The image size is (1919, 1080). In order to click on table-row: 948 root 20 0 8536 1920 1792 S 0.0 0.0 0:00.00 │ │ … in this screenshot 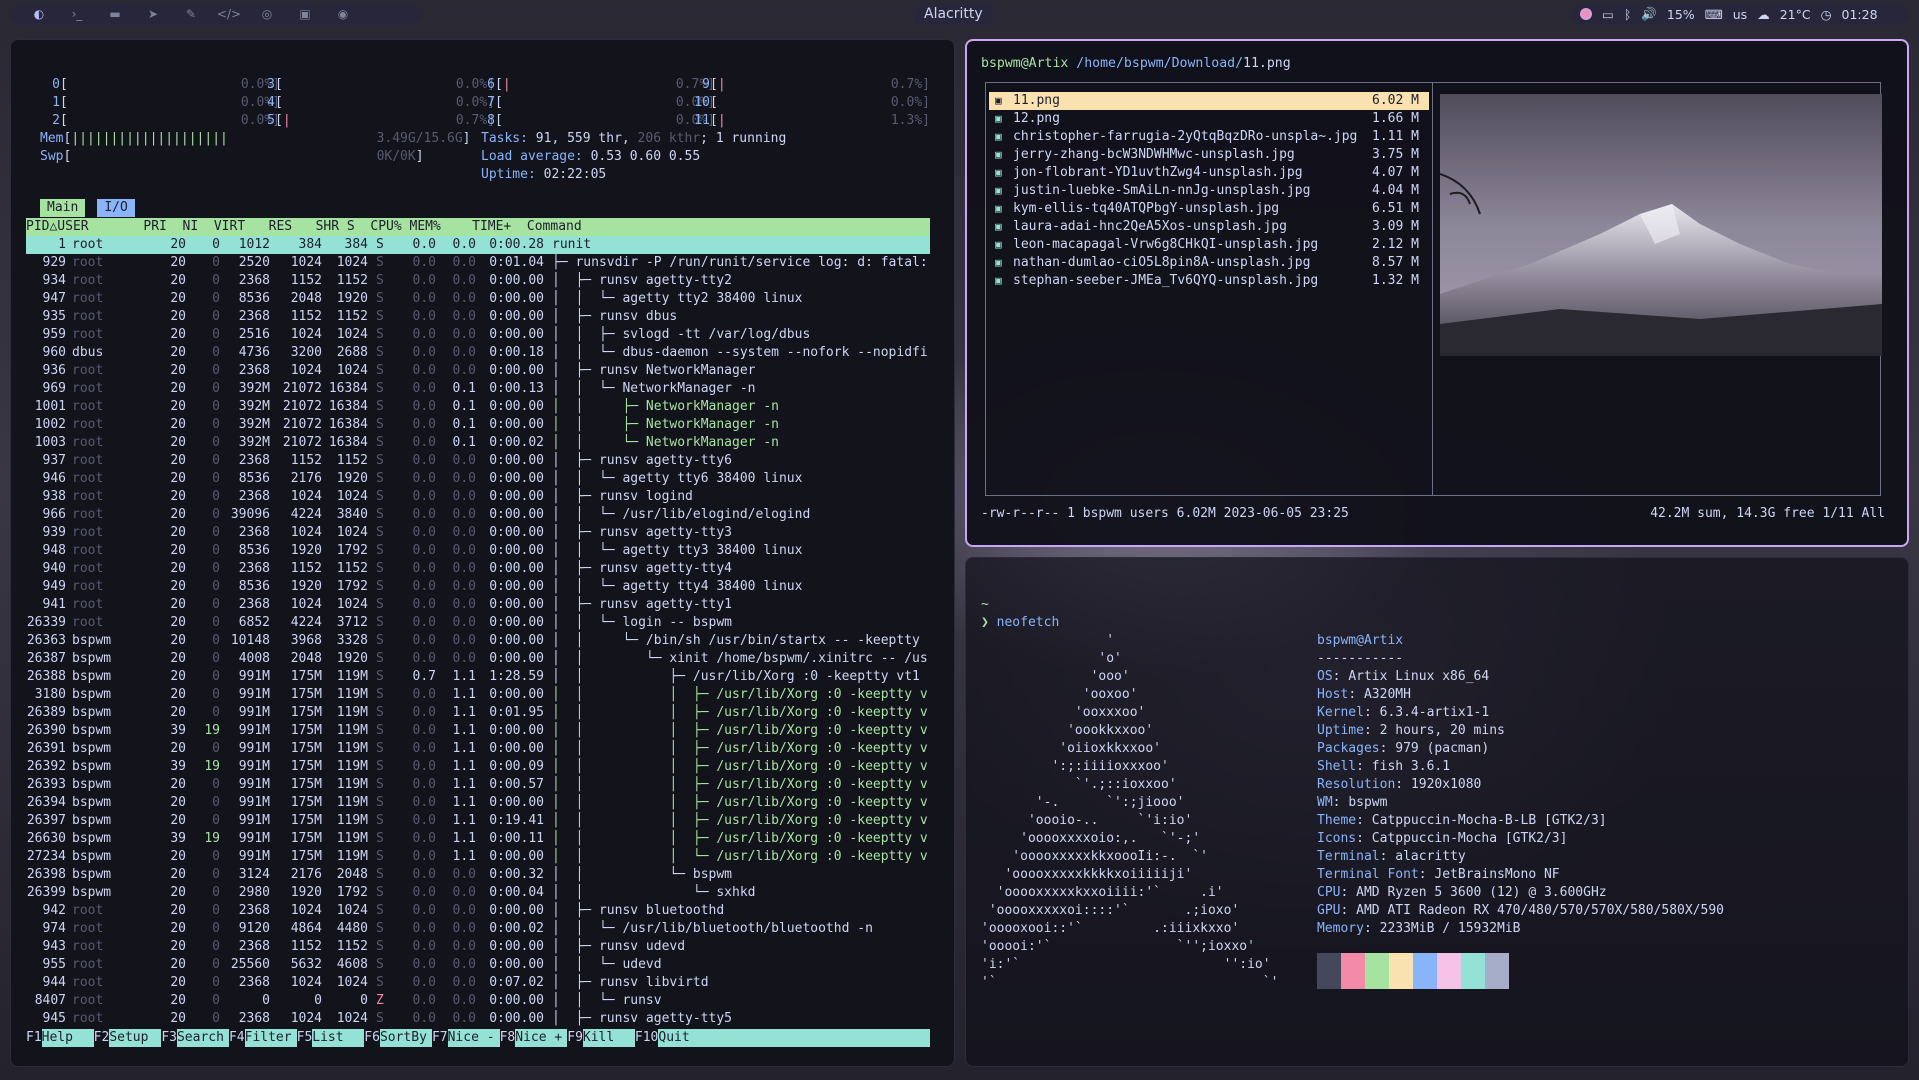, I will do `click(478, 551)`.